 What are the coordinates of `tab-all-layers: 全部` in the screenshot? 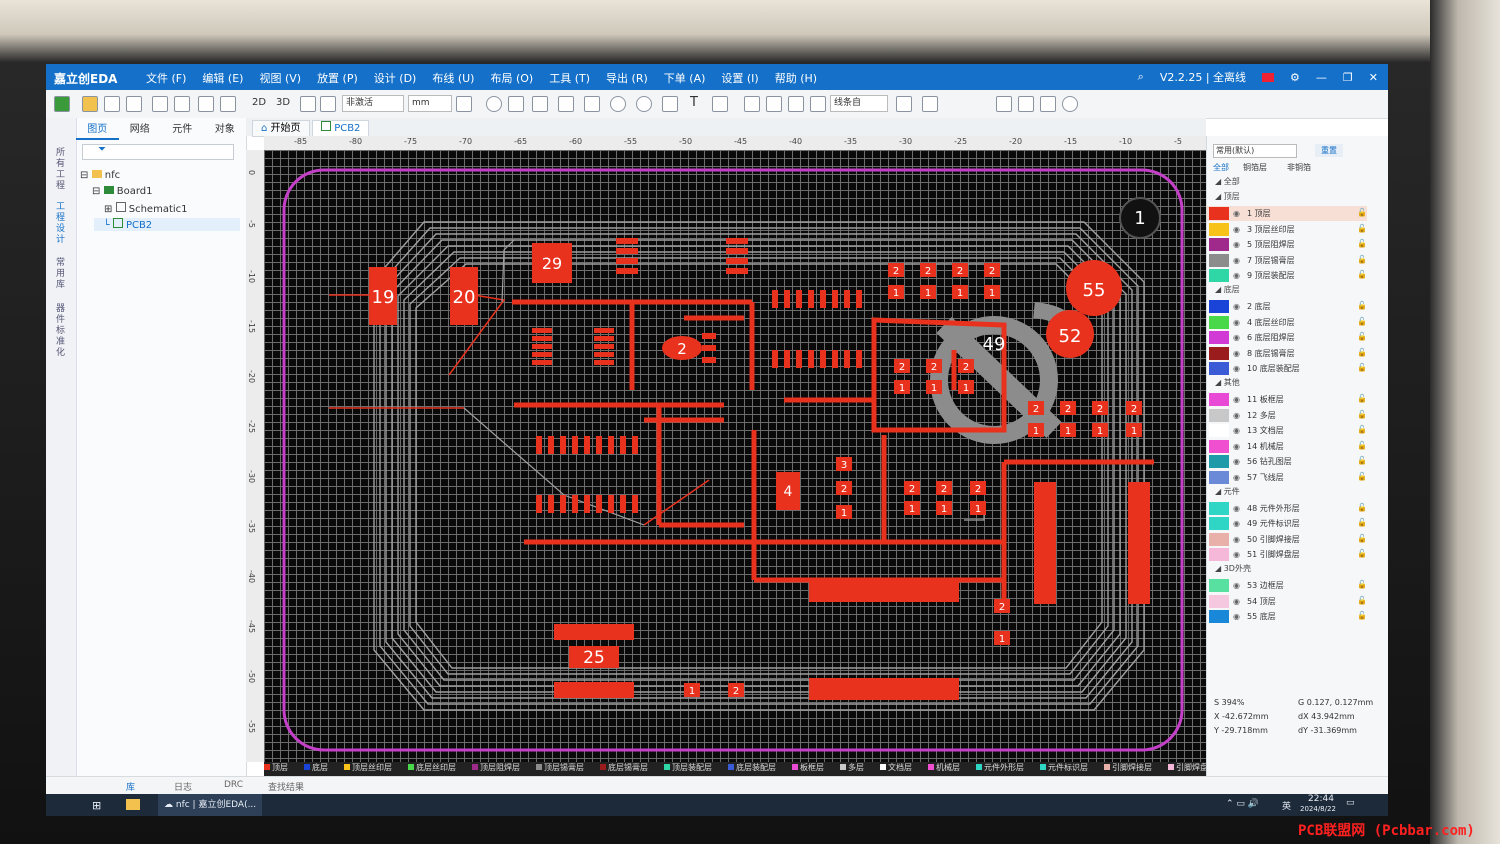 It's located at (1221, 167).